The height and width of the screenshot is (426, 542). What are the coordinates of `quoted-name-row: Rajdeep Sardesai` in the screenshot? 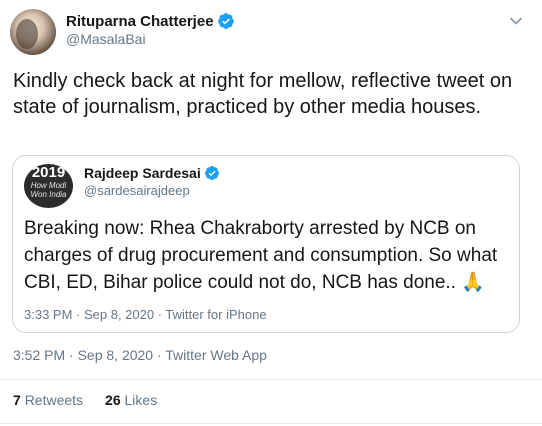 It's located at (152, 173).